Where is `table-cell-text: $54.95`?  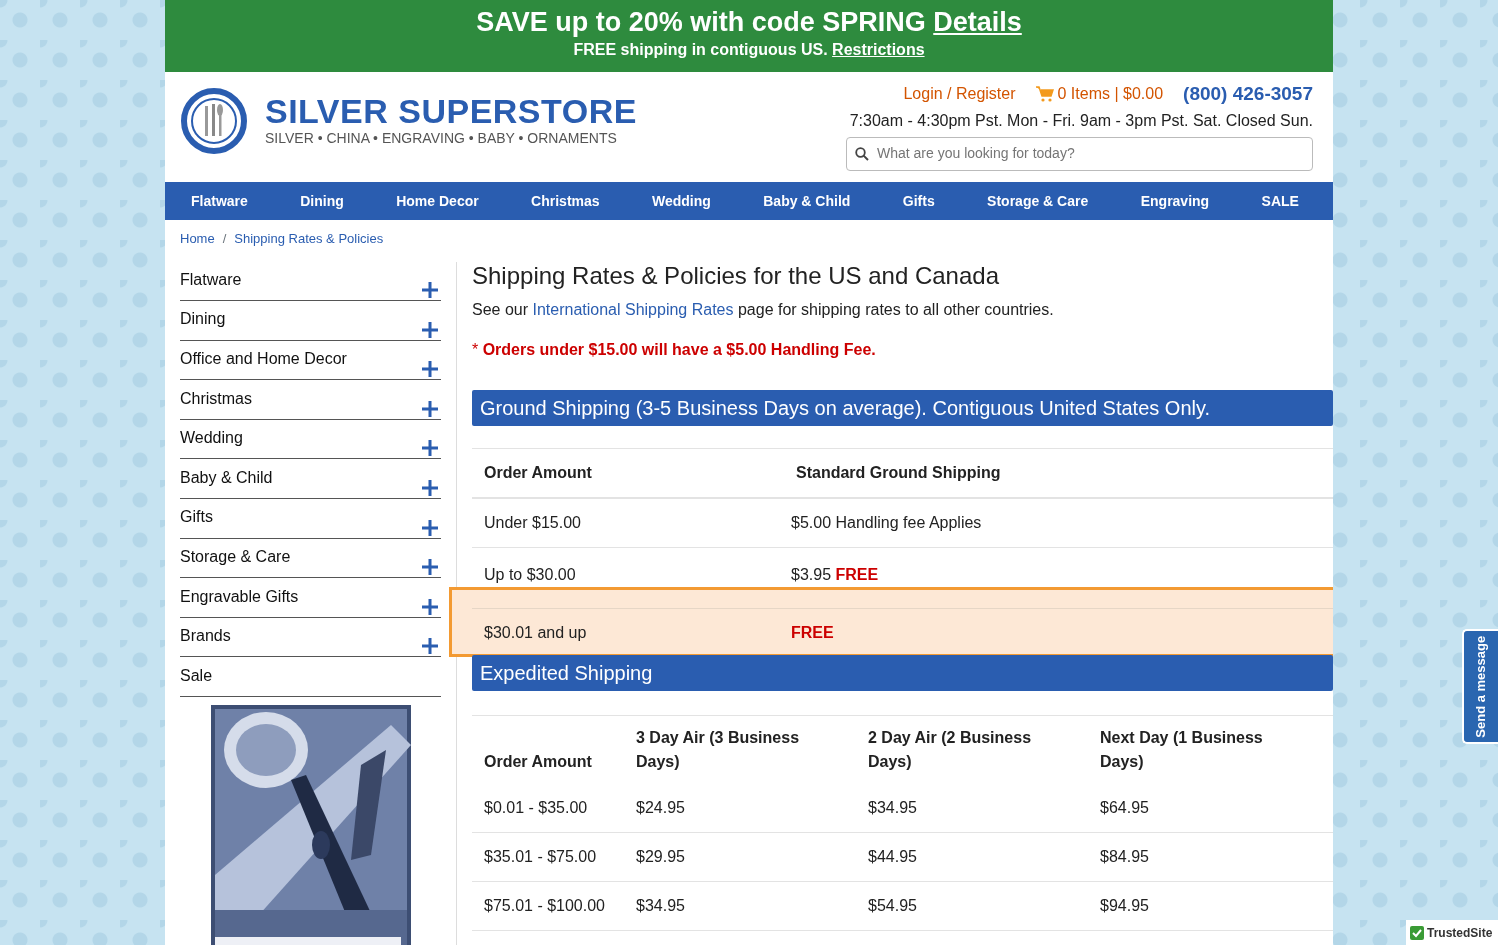
table-cell-text: $54.95 is located at coordinates (893, 906).